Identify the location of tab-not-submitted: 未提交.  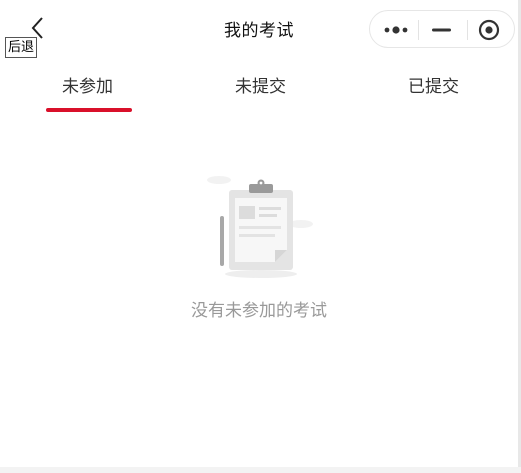
(260, 84).